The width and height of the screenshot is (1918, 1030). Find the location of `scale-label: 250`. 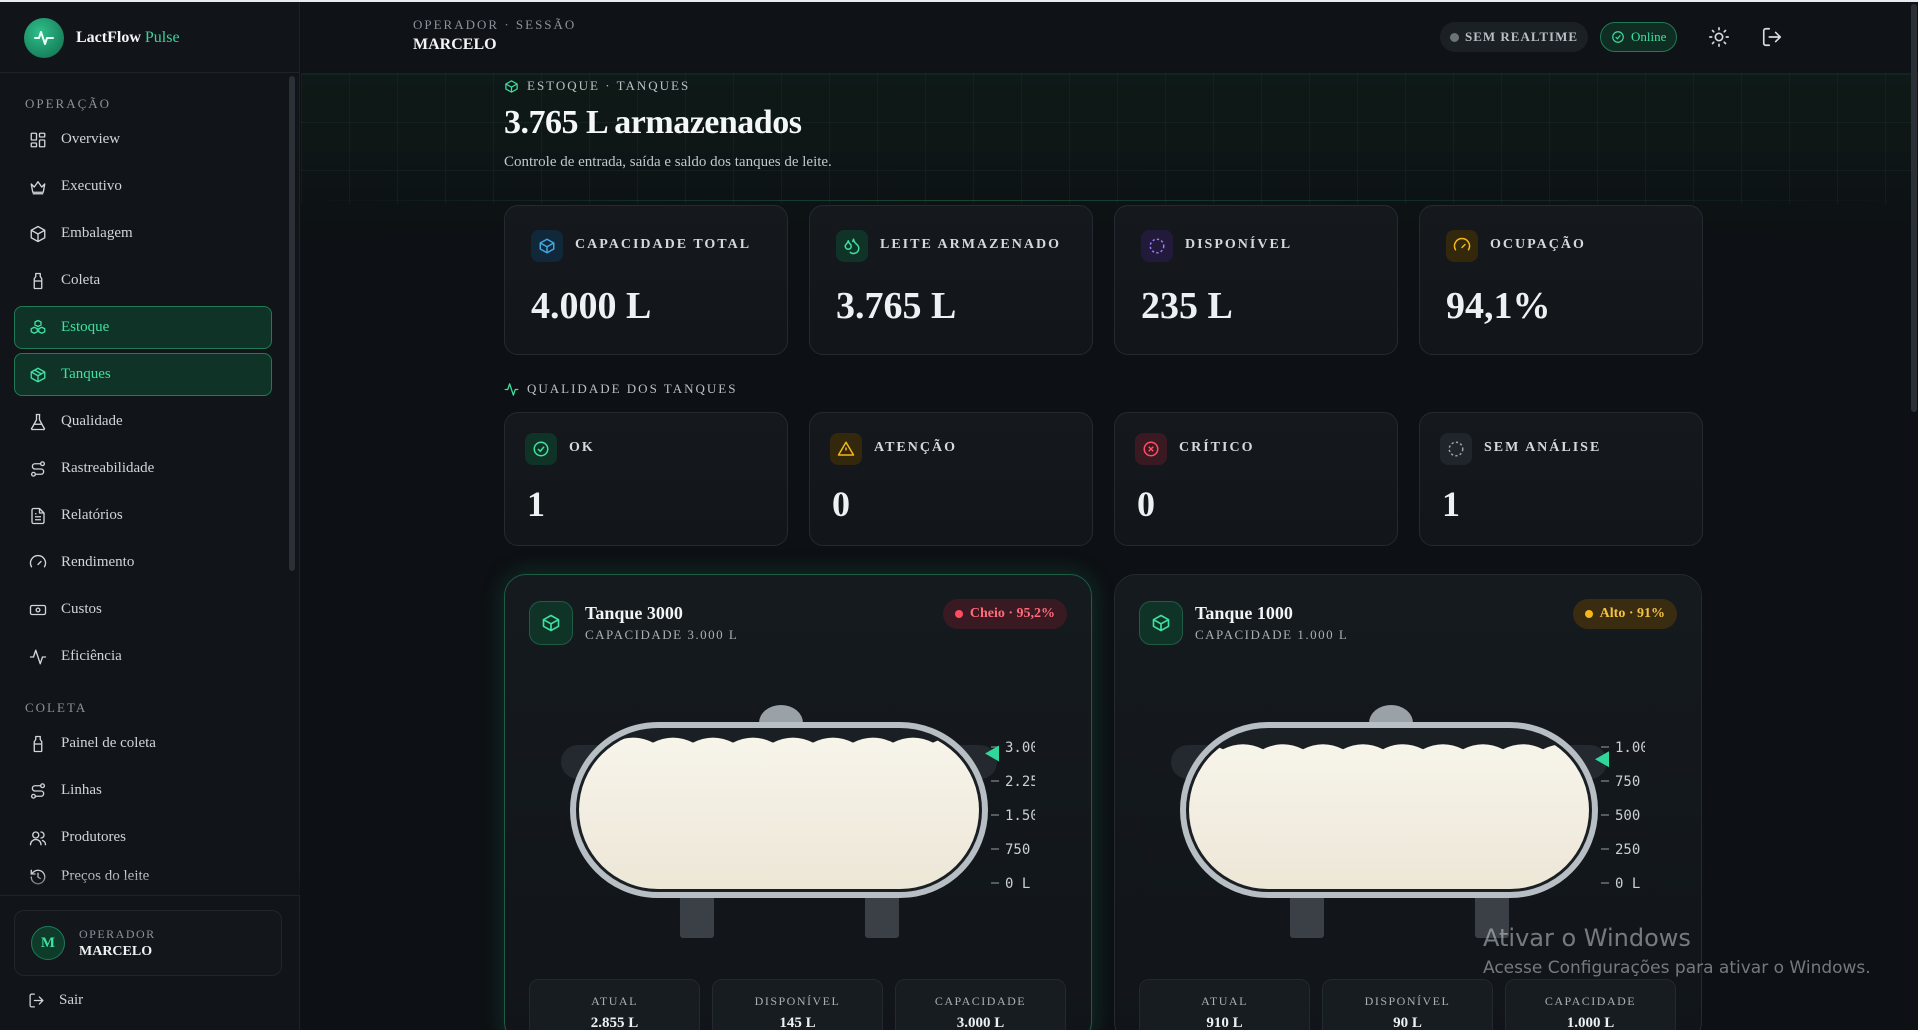

scale-label: 250 is located at coordinates (1627, 850).